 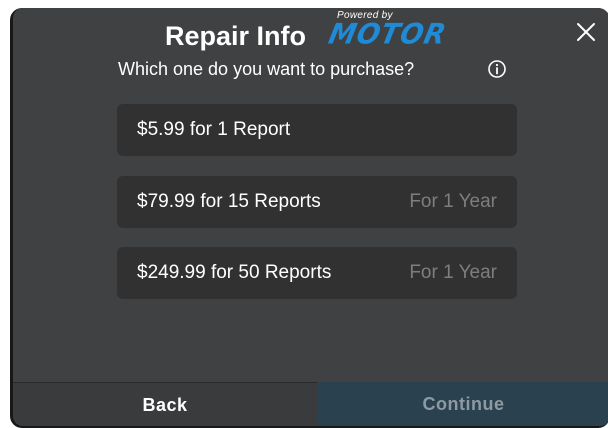 I want to click on motor-logo: Powered by MOTOR, so click(x=398, y=30).